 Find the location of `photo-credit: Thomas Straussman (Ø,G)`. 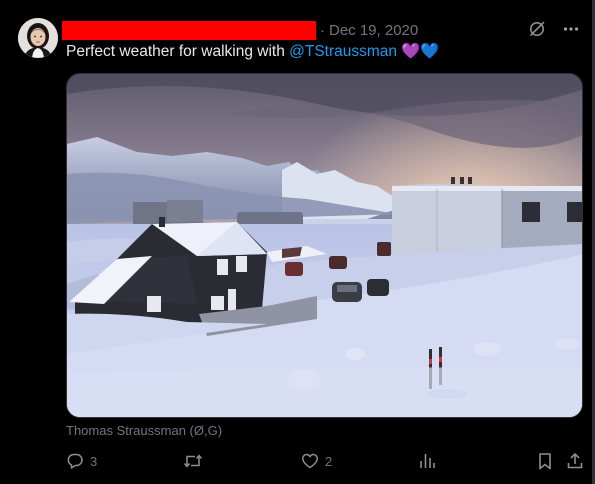

photo-credit: Thomas Straussman (Ø,G) is located at coordinates (144, 430).